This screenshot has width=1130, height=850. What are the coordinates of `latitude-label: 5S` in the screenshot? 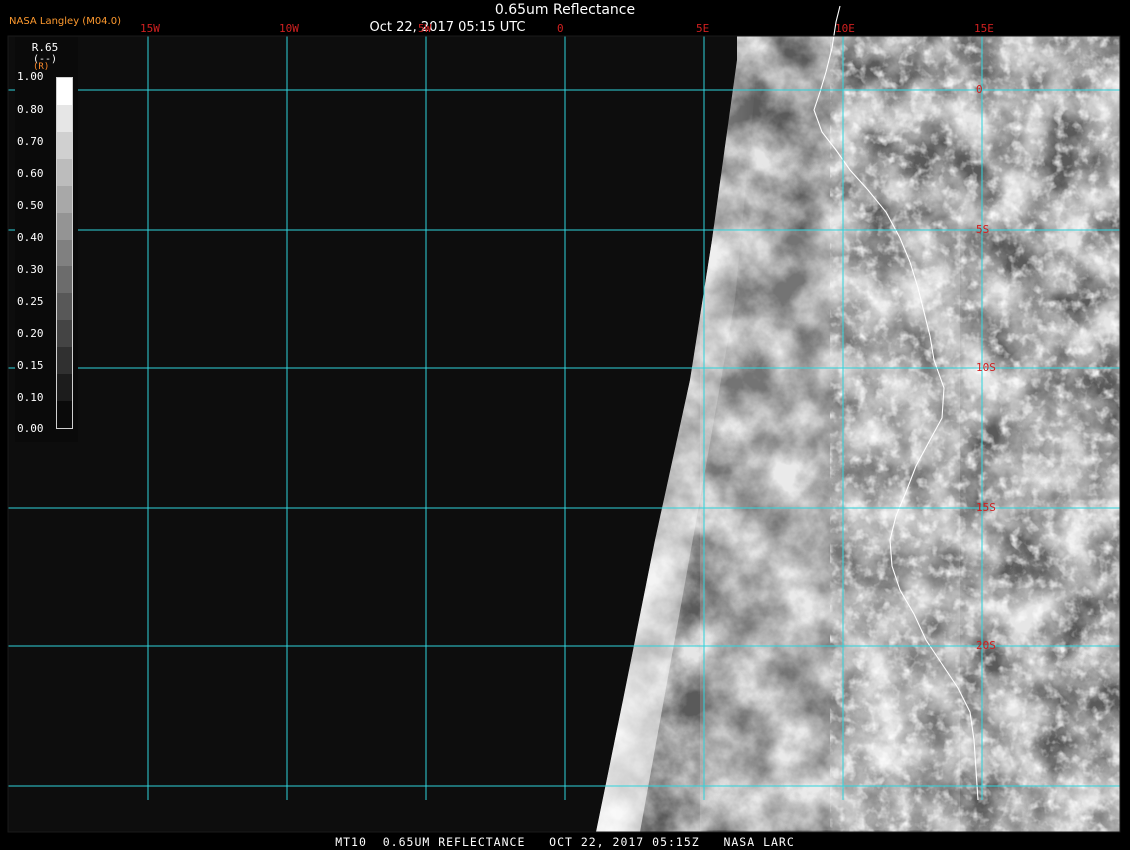 It's located at (983, 229).